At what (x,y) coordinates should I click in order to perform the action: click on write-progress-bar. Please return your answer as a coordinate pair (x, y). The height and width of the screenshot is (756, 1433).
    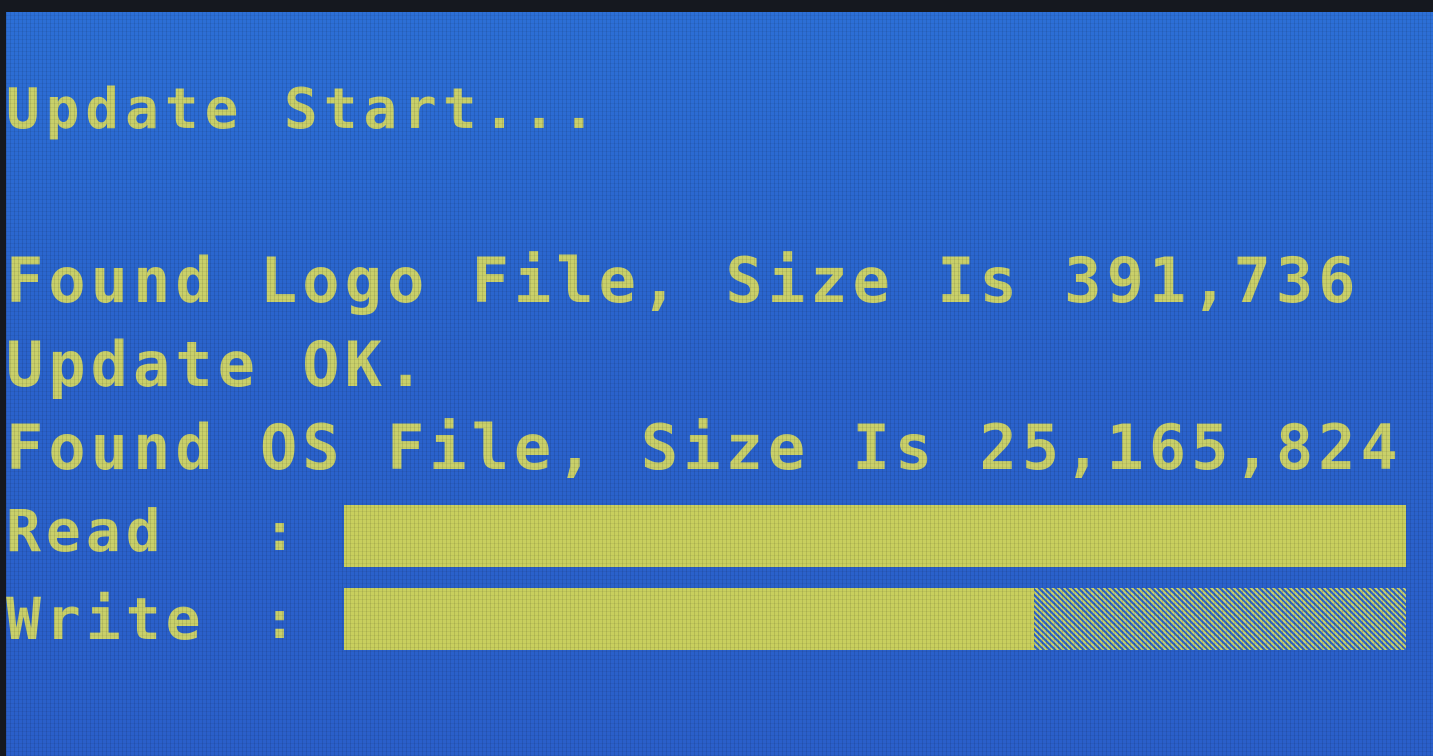
    Looking at the image, I should click on (875, 619).